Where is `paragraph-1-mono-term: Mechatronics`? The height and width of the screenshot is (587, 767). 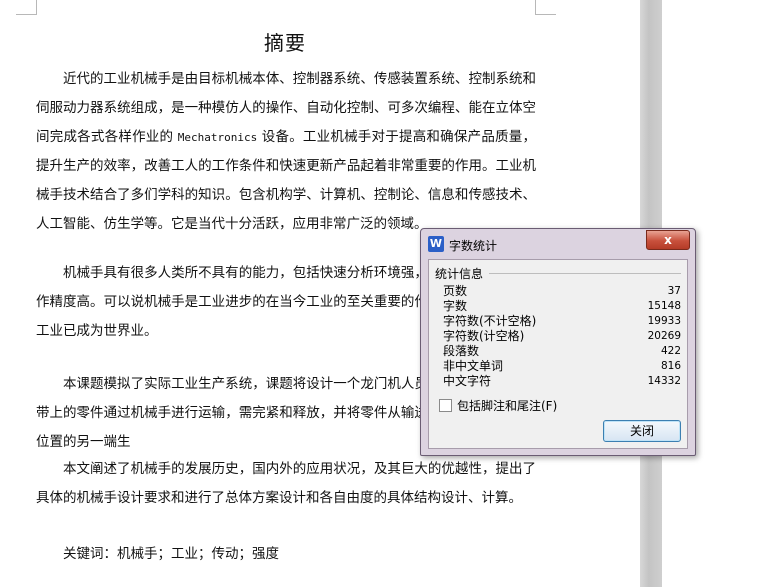
paragraph-1-mono-term: Mechatronics is located at coordinates (217, 137).